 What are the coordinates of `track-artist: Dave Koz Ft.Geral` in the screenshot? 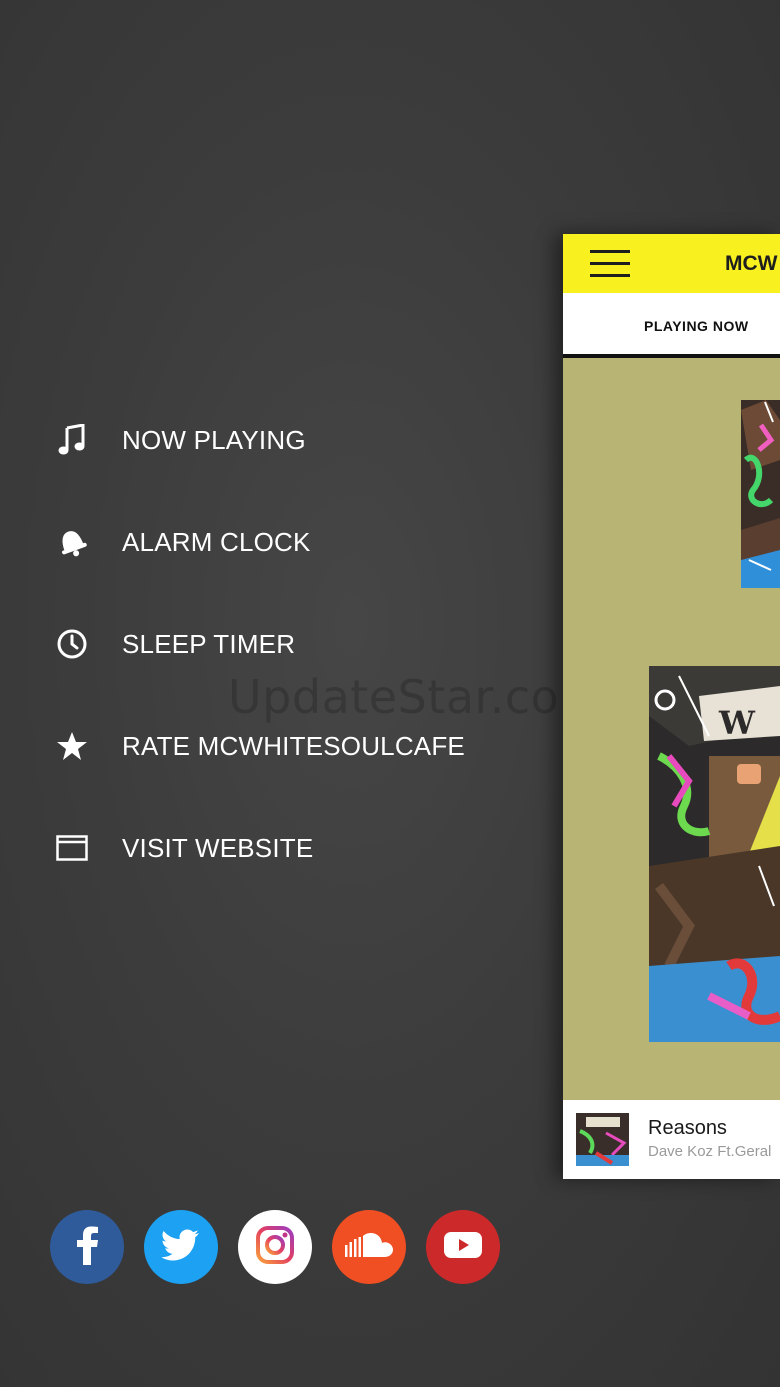 It's located at (710, 1151).